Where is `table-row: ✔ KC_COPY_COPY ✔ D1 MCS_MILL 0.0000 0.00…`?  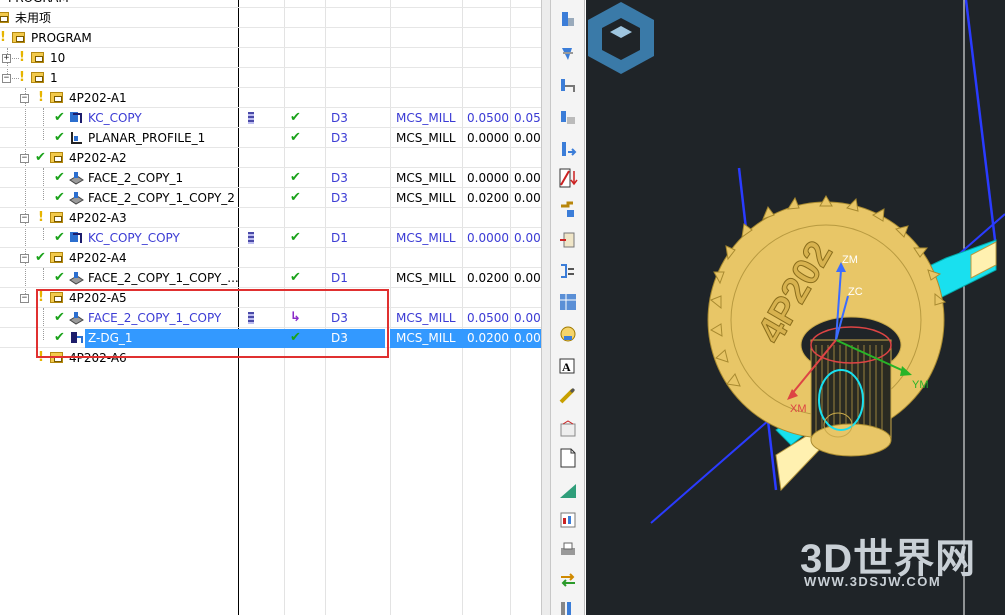 table-row: ✔ KC_COPY_COPY ✔ D1 MCS_MILL 0.0000 0.00… is located at coordinates (270, 238).